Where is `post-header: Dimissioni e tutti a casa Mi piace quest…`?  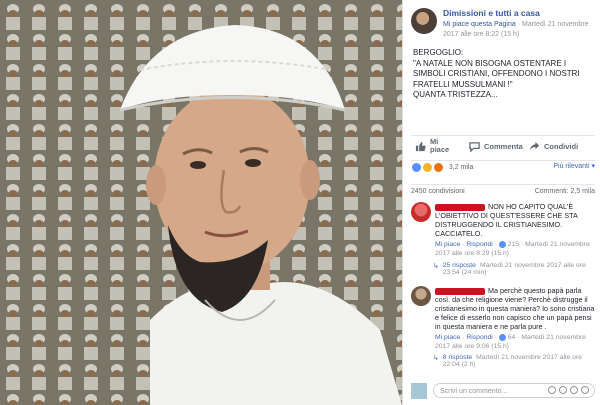
post-header: Dimissioni e tutti a casa Mi piace quest… is located at coordinates (504, 24).